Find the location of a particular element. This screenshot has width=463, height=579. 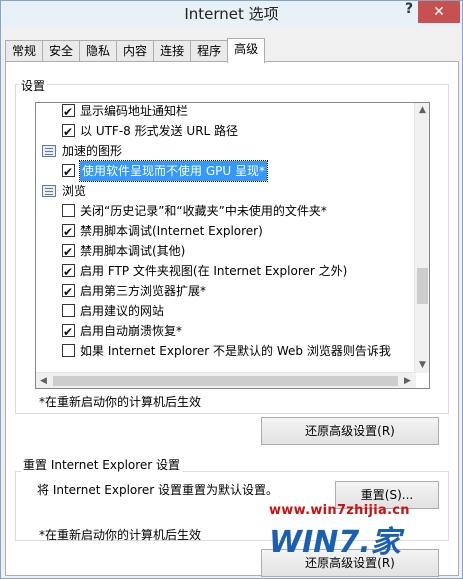

settings-category-row: 浏览 is located at coordinates (226, 191).